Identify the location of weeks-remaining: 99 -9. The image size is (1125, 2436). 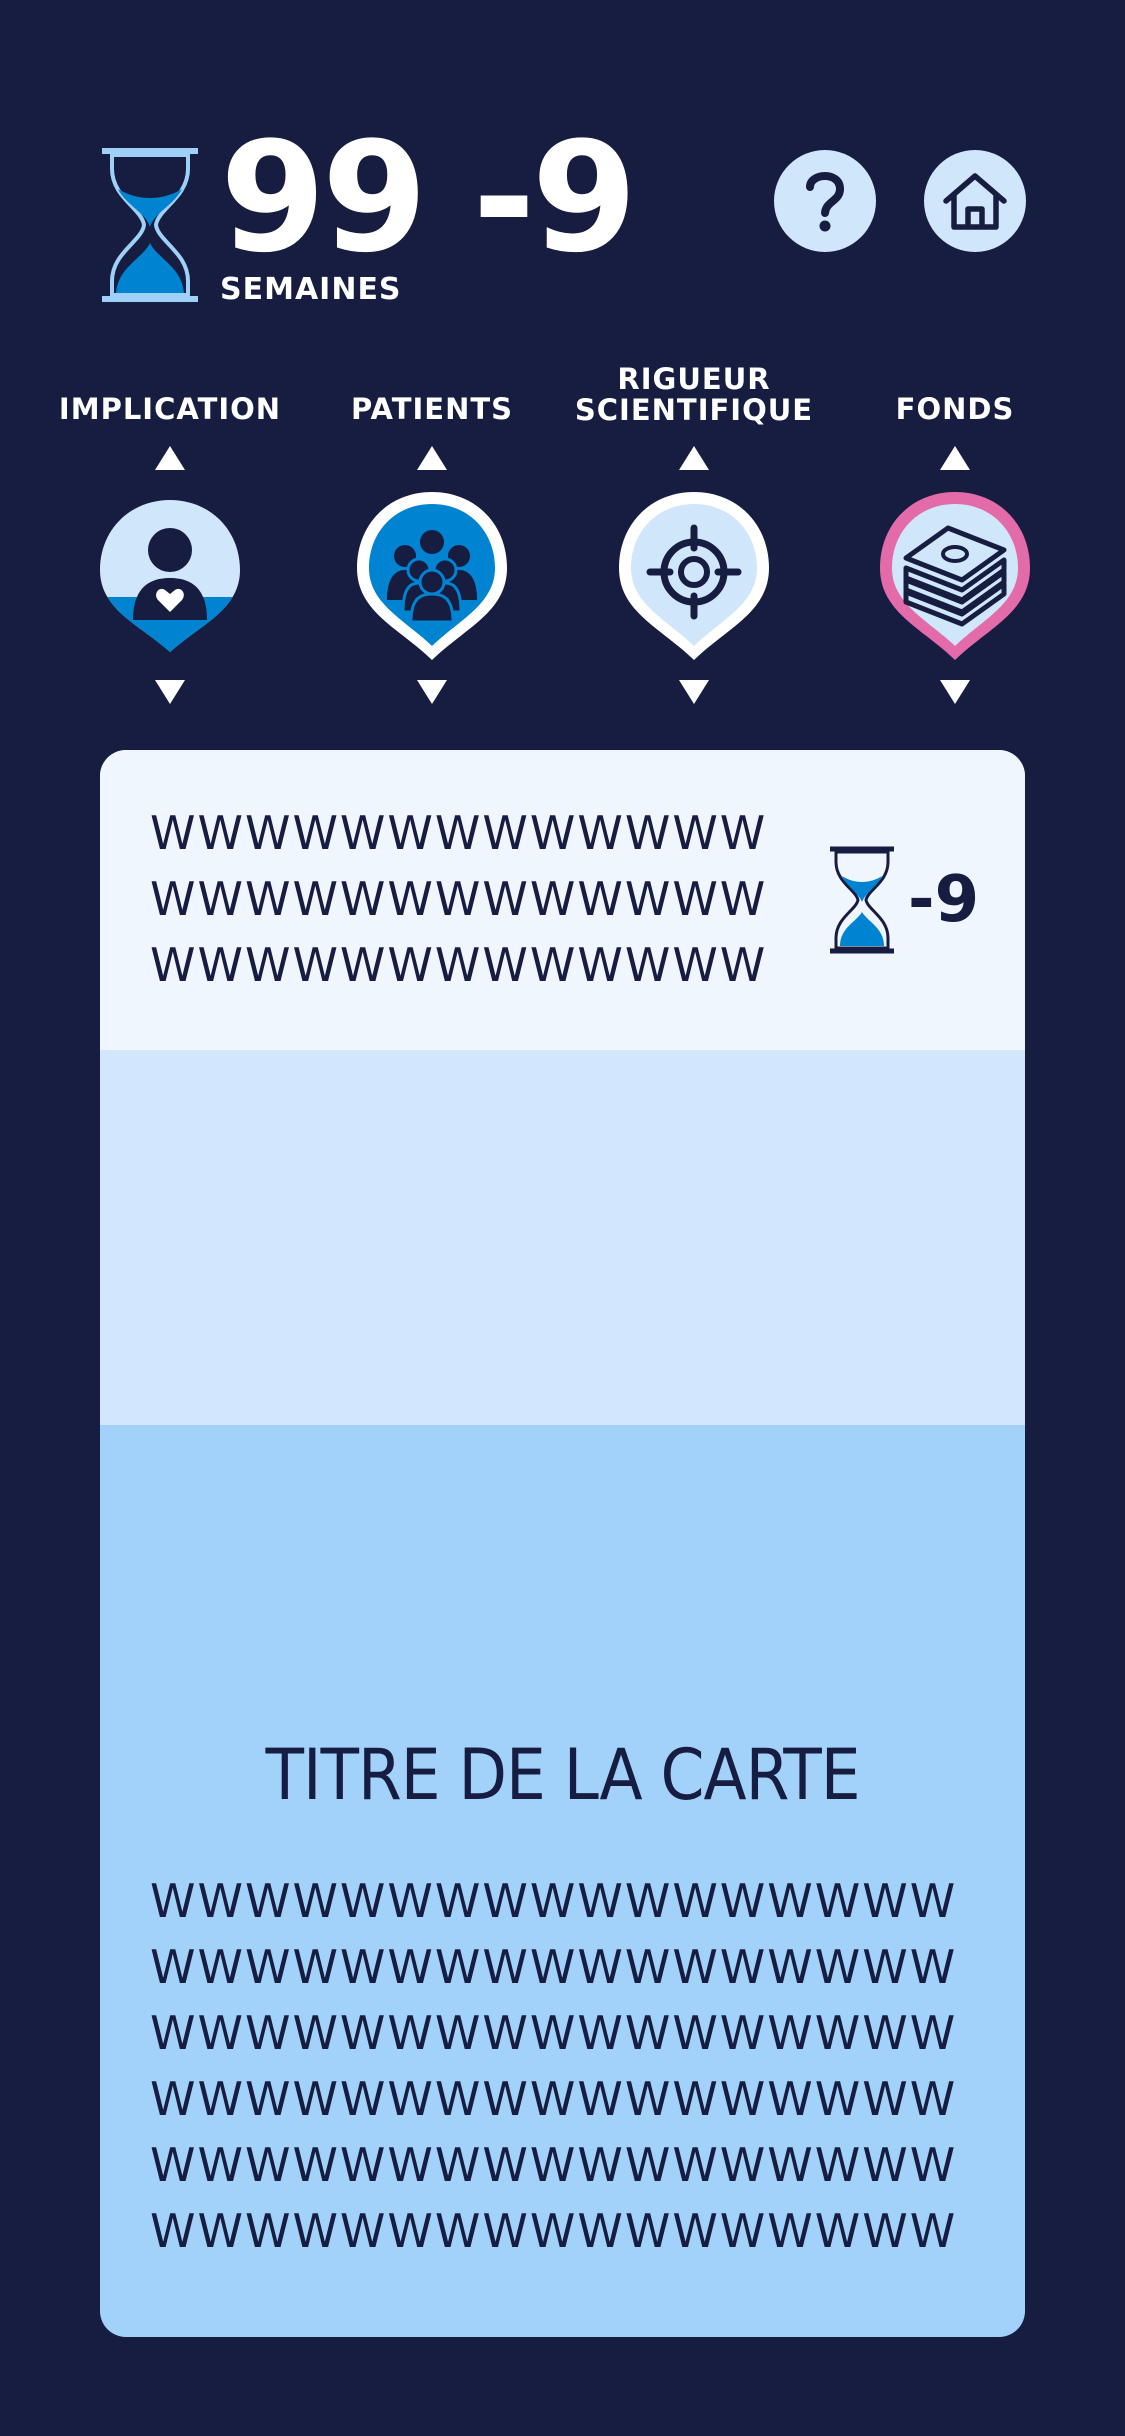
(428, 197).